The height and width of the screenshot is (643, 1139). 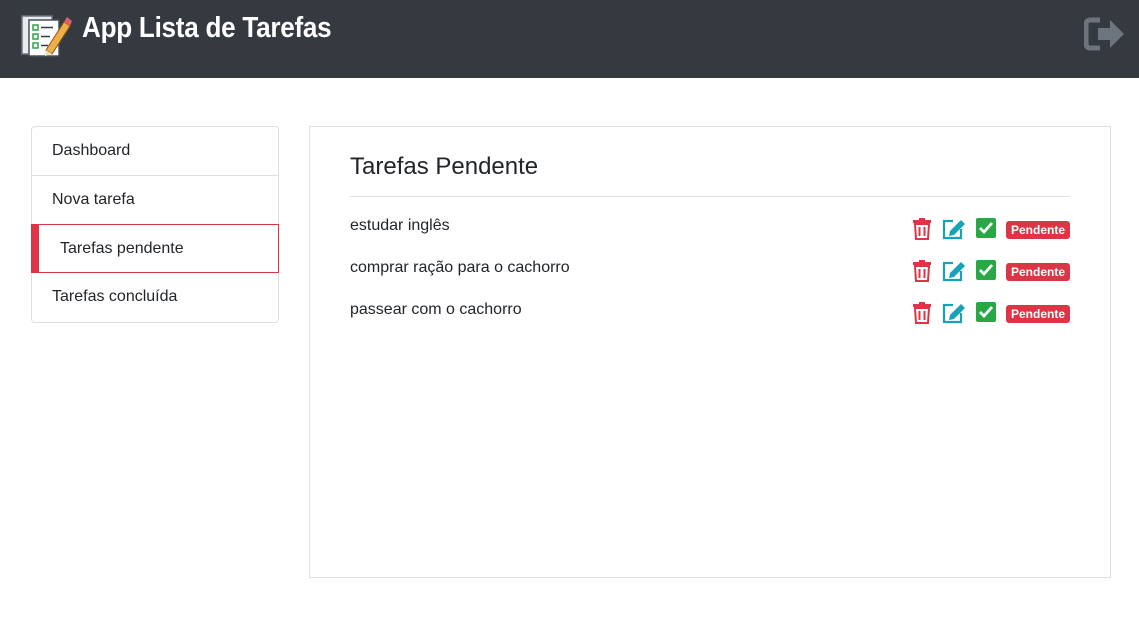 What do you see at coordinates (436, 309) in the screenshot?
I see `task-text: passear com o cachorro` at bounding box center [436, 309].